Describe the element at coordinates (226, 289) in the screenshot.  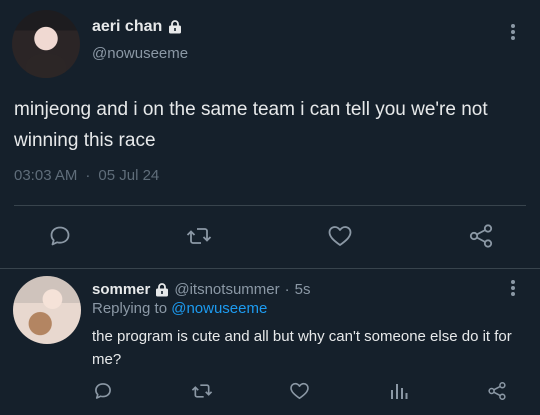
I see `reply-handle: @itsnotsummer` at that location.